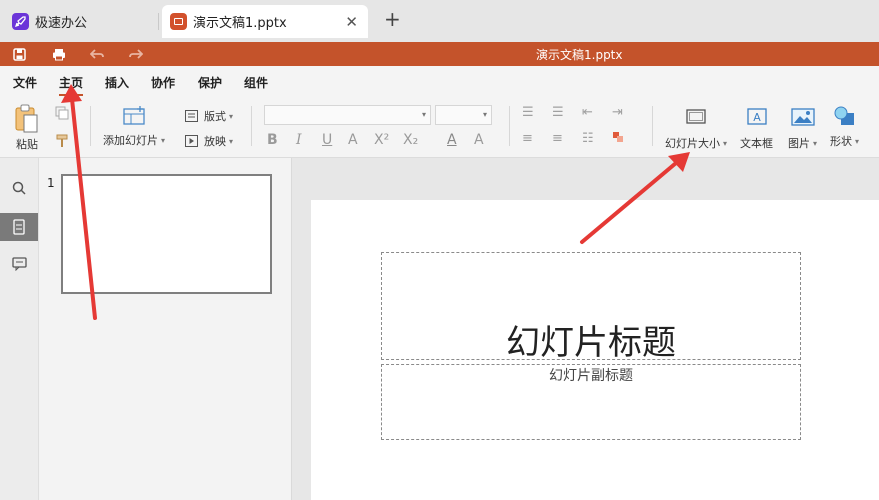 The height and width of the screenshot is (500, 879). Describe the element at coordinates (463, 115) in the screenshot. I see `font-size-select: ▾` at that location.